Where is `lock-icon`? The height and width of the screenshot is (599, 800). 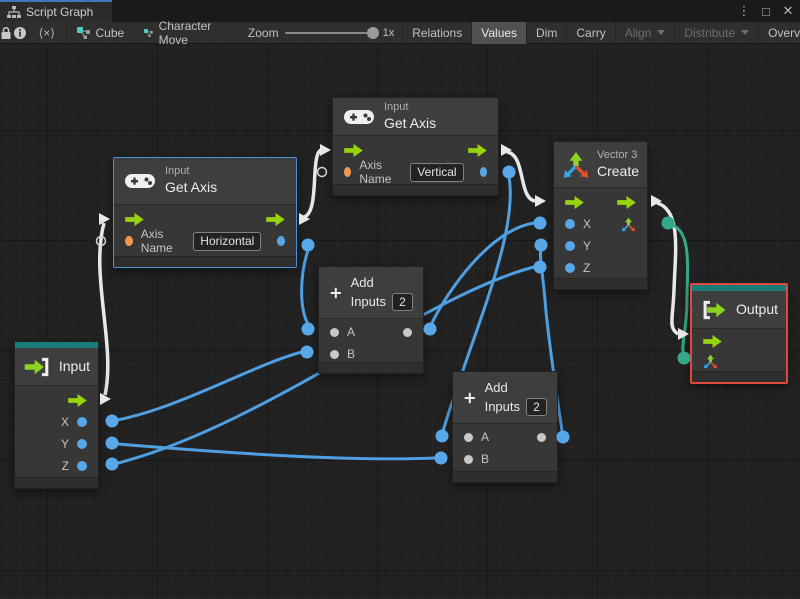
lock-icon is located at coordinates (6, 32).